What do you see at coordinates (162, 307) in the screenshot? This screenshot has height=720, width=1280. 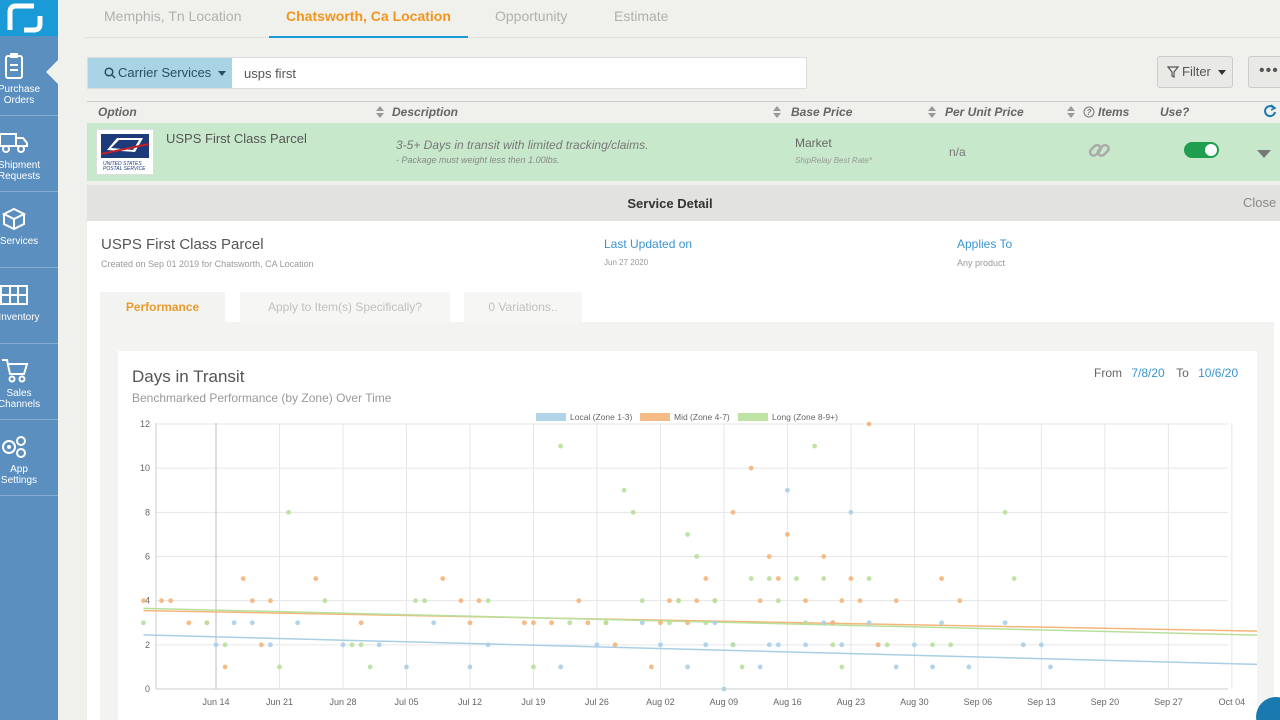 I see `tab-performance: Performance` at bounding box center [162, 307].